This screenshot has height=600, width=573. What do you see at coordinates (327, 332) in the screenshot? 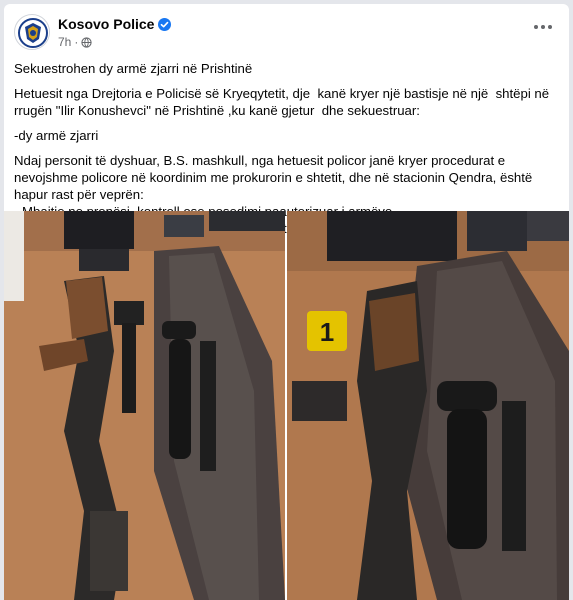
I see `evidence-marker-number: 1` at bounding box center [327, 332].